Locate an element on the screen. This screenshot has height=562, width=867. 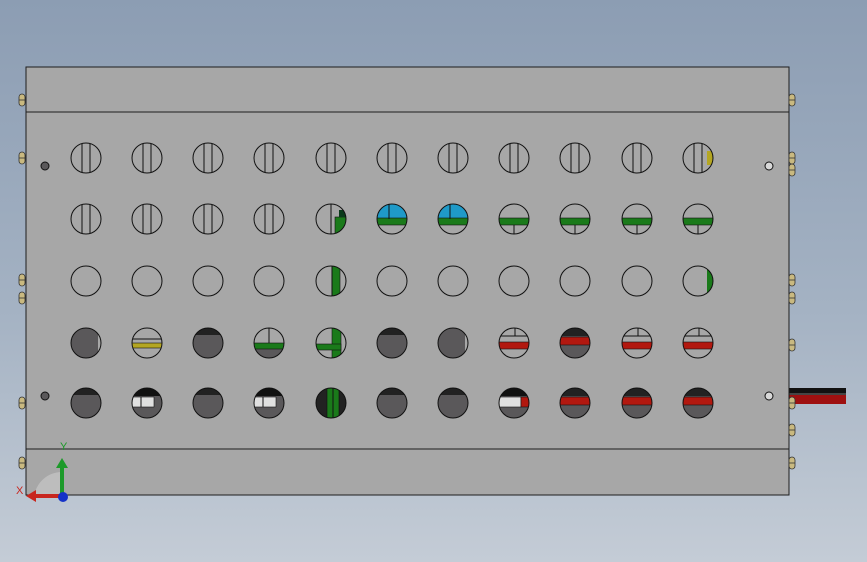
y-axis-label: Y is located at coordinates (64, 447).